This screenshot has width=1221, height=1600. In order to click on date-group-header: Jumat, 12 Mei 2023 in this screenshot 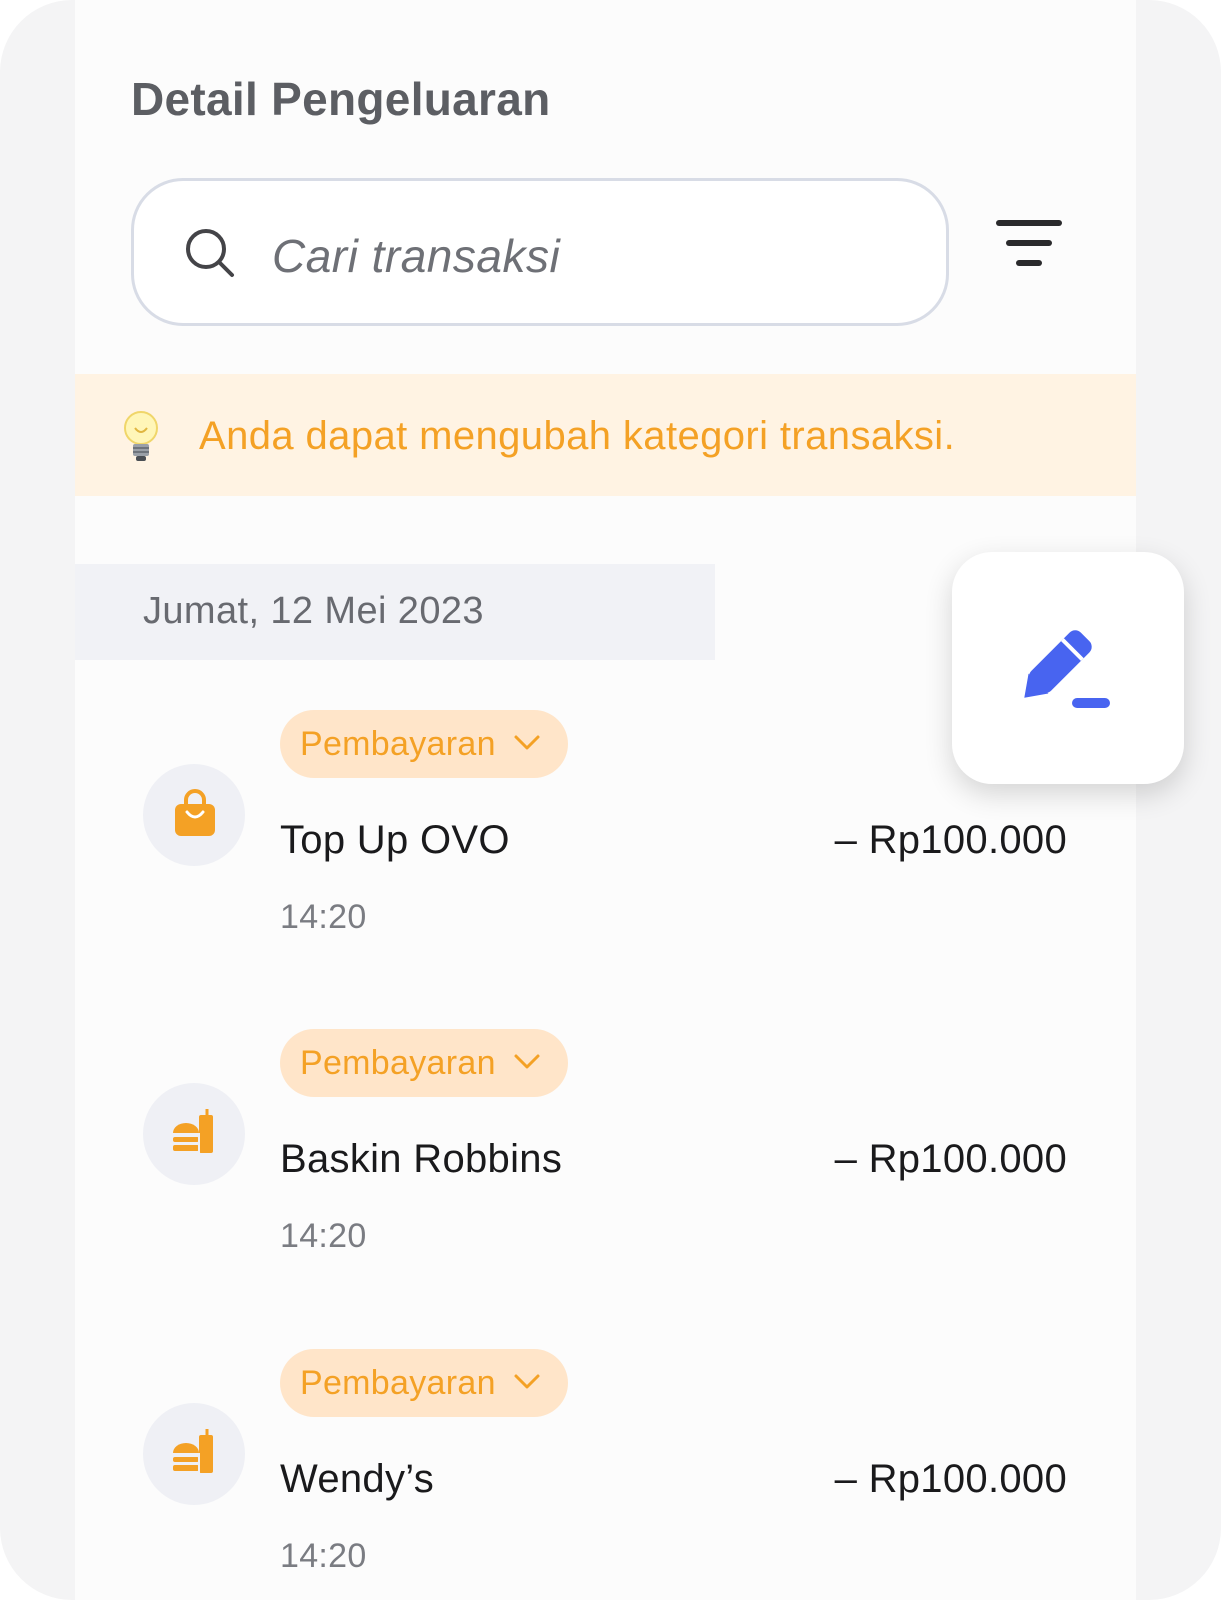, I will do `click(395, 612)`.